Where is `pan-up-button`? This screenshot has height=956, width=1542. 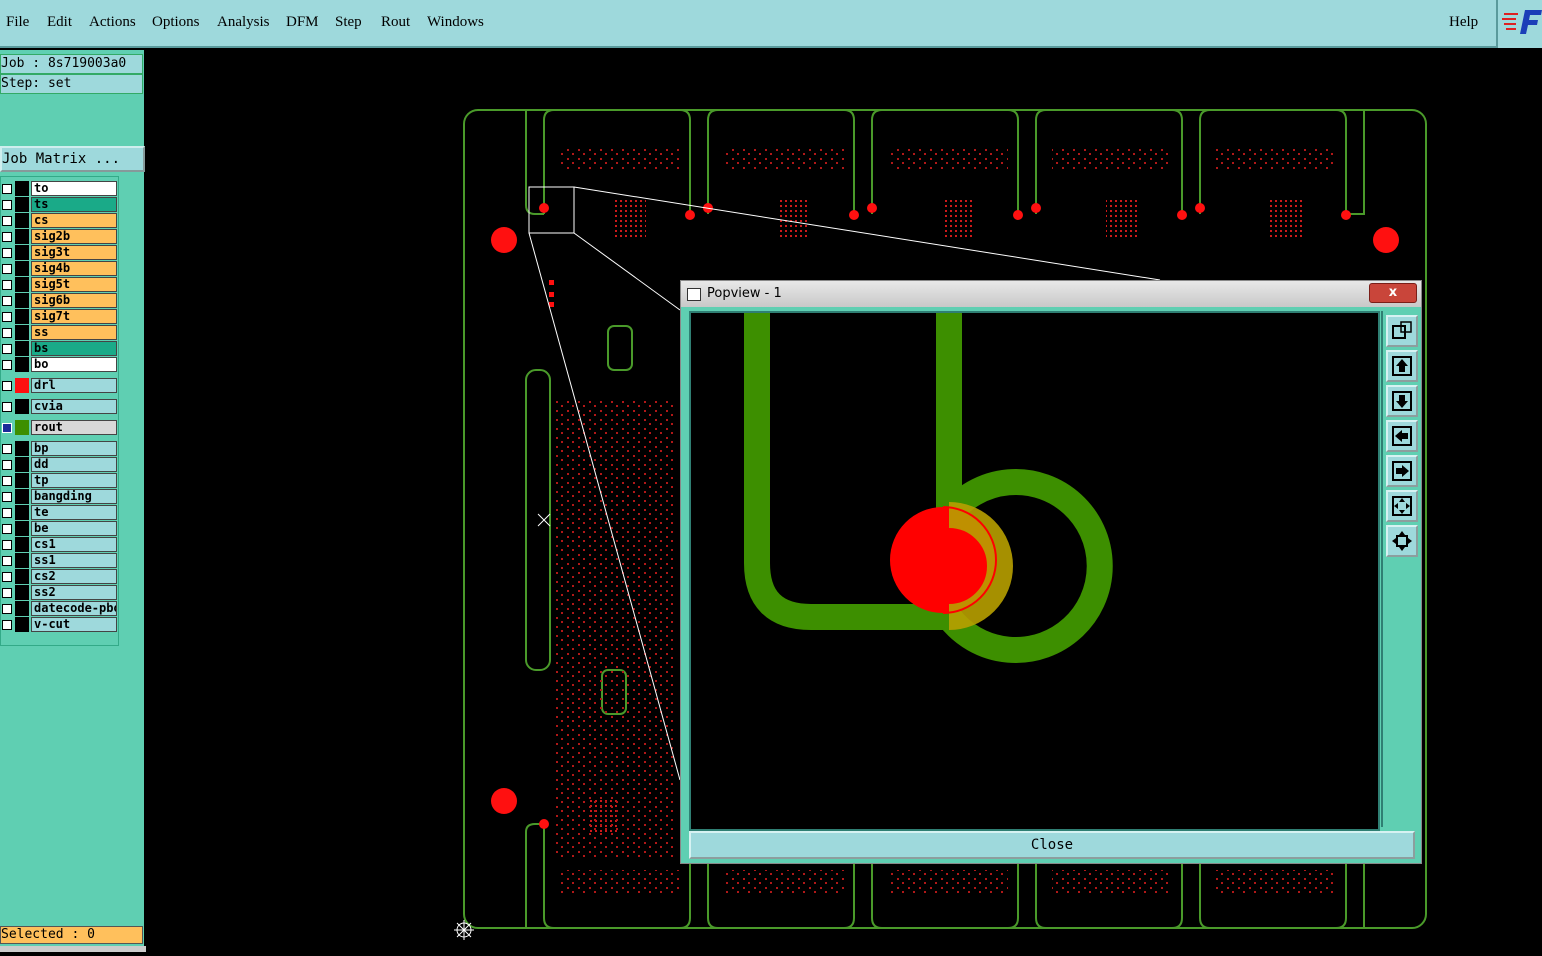 pan-up-button is located at coordinates (1402, 366).